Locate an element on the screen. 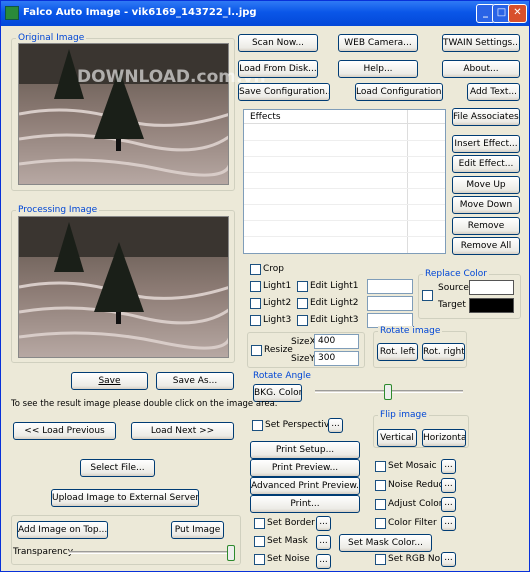  rotate-left-button: Rot. left is located at coordinates (397, 352).